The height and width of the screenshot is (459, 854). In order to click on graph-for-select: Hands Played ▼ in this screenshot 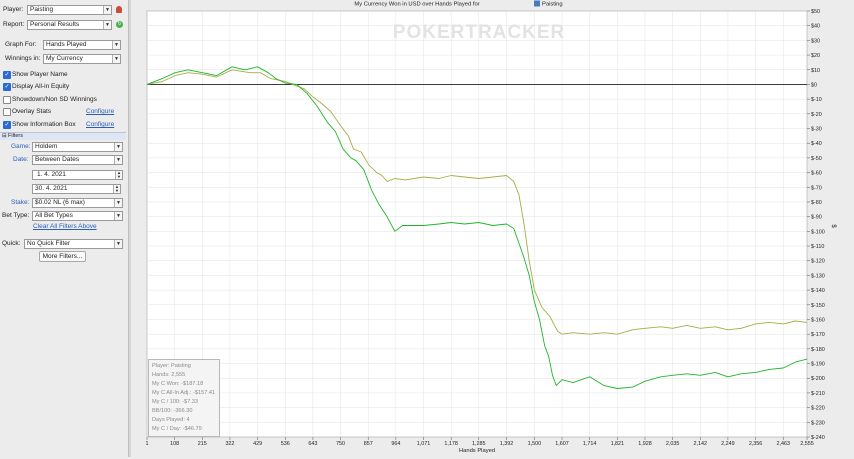, I will do `click(82, 45)`.